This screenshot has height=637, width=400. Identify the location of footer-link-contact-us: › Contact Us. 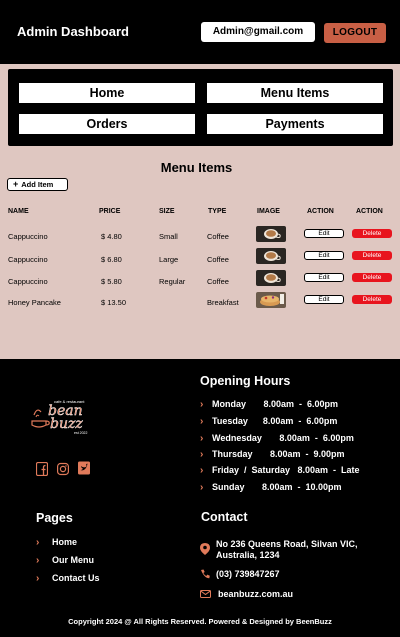
(68, 578).